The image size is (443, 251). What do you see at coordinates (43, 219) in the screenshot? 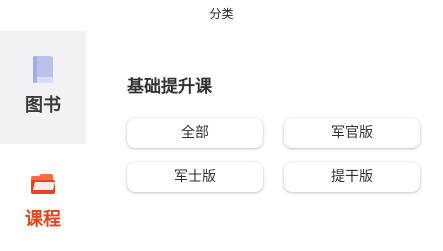
I see `sidebar-item-label: 课程` at bounding box center [43, 219].